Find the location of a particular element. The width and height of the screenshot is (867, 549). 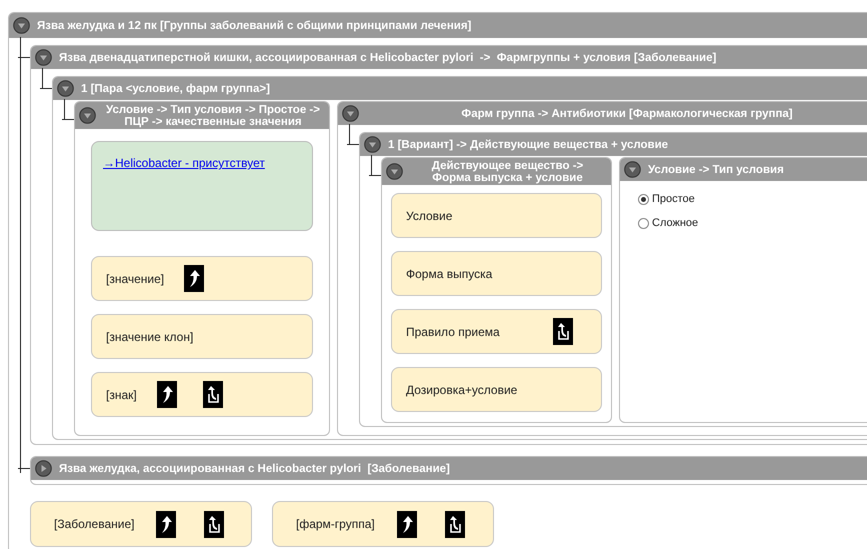

card-label: Условие is located at coordinates (429, 215).